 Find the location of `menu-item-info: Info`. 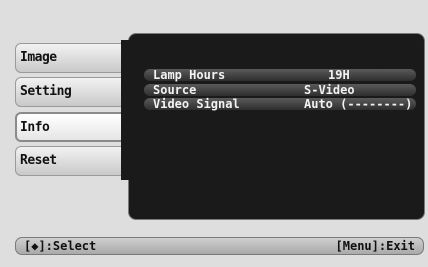

menu-item-info: Info is located at coordinates (75, 127).